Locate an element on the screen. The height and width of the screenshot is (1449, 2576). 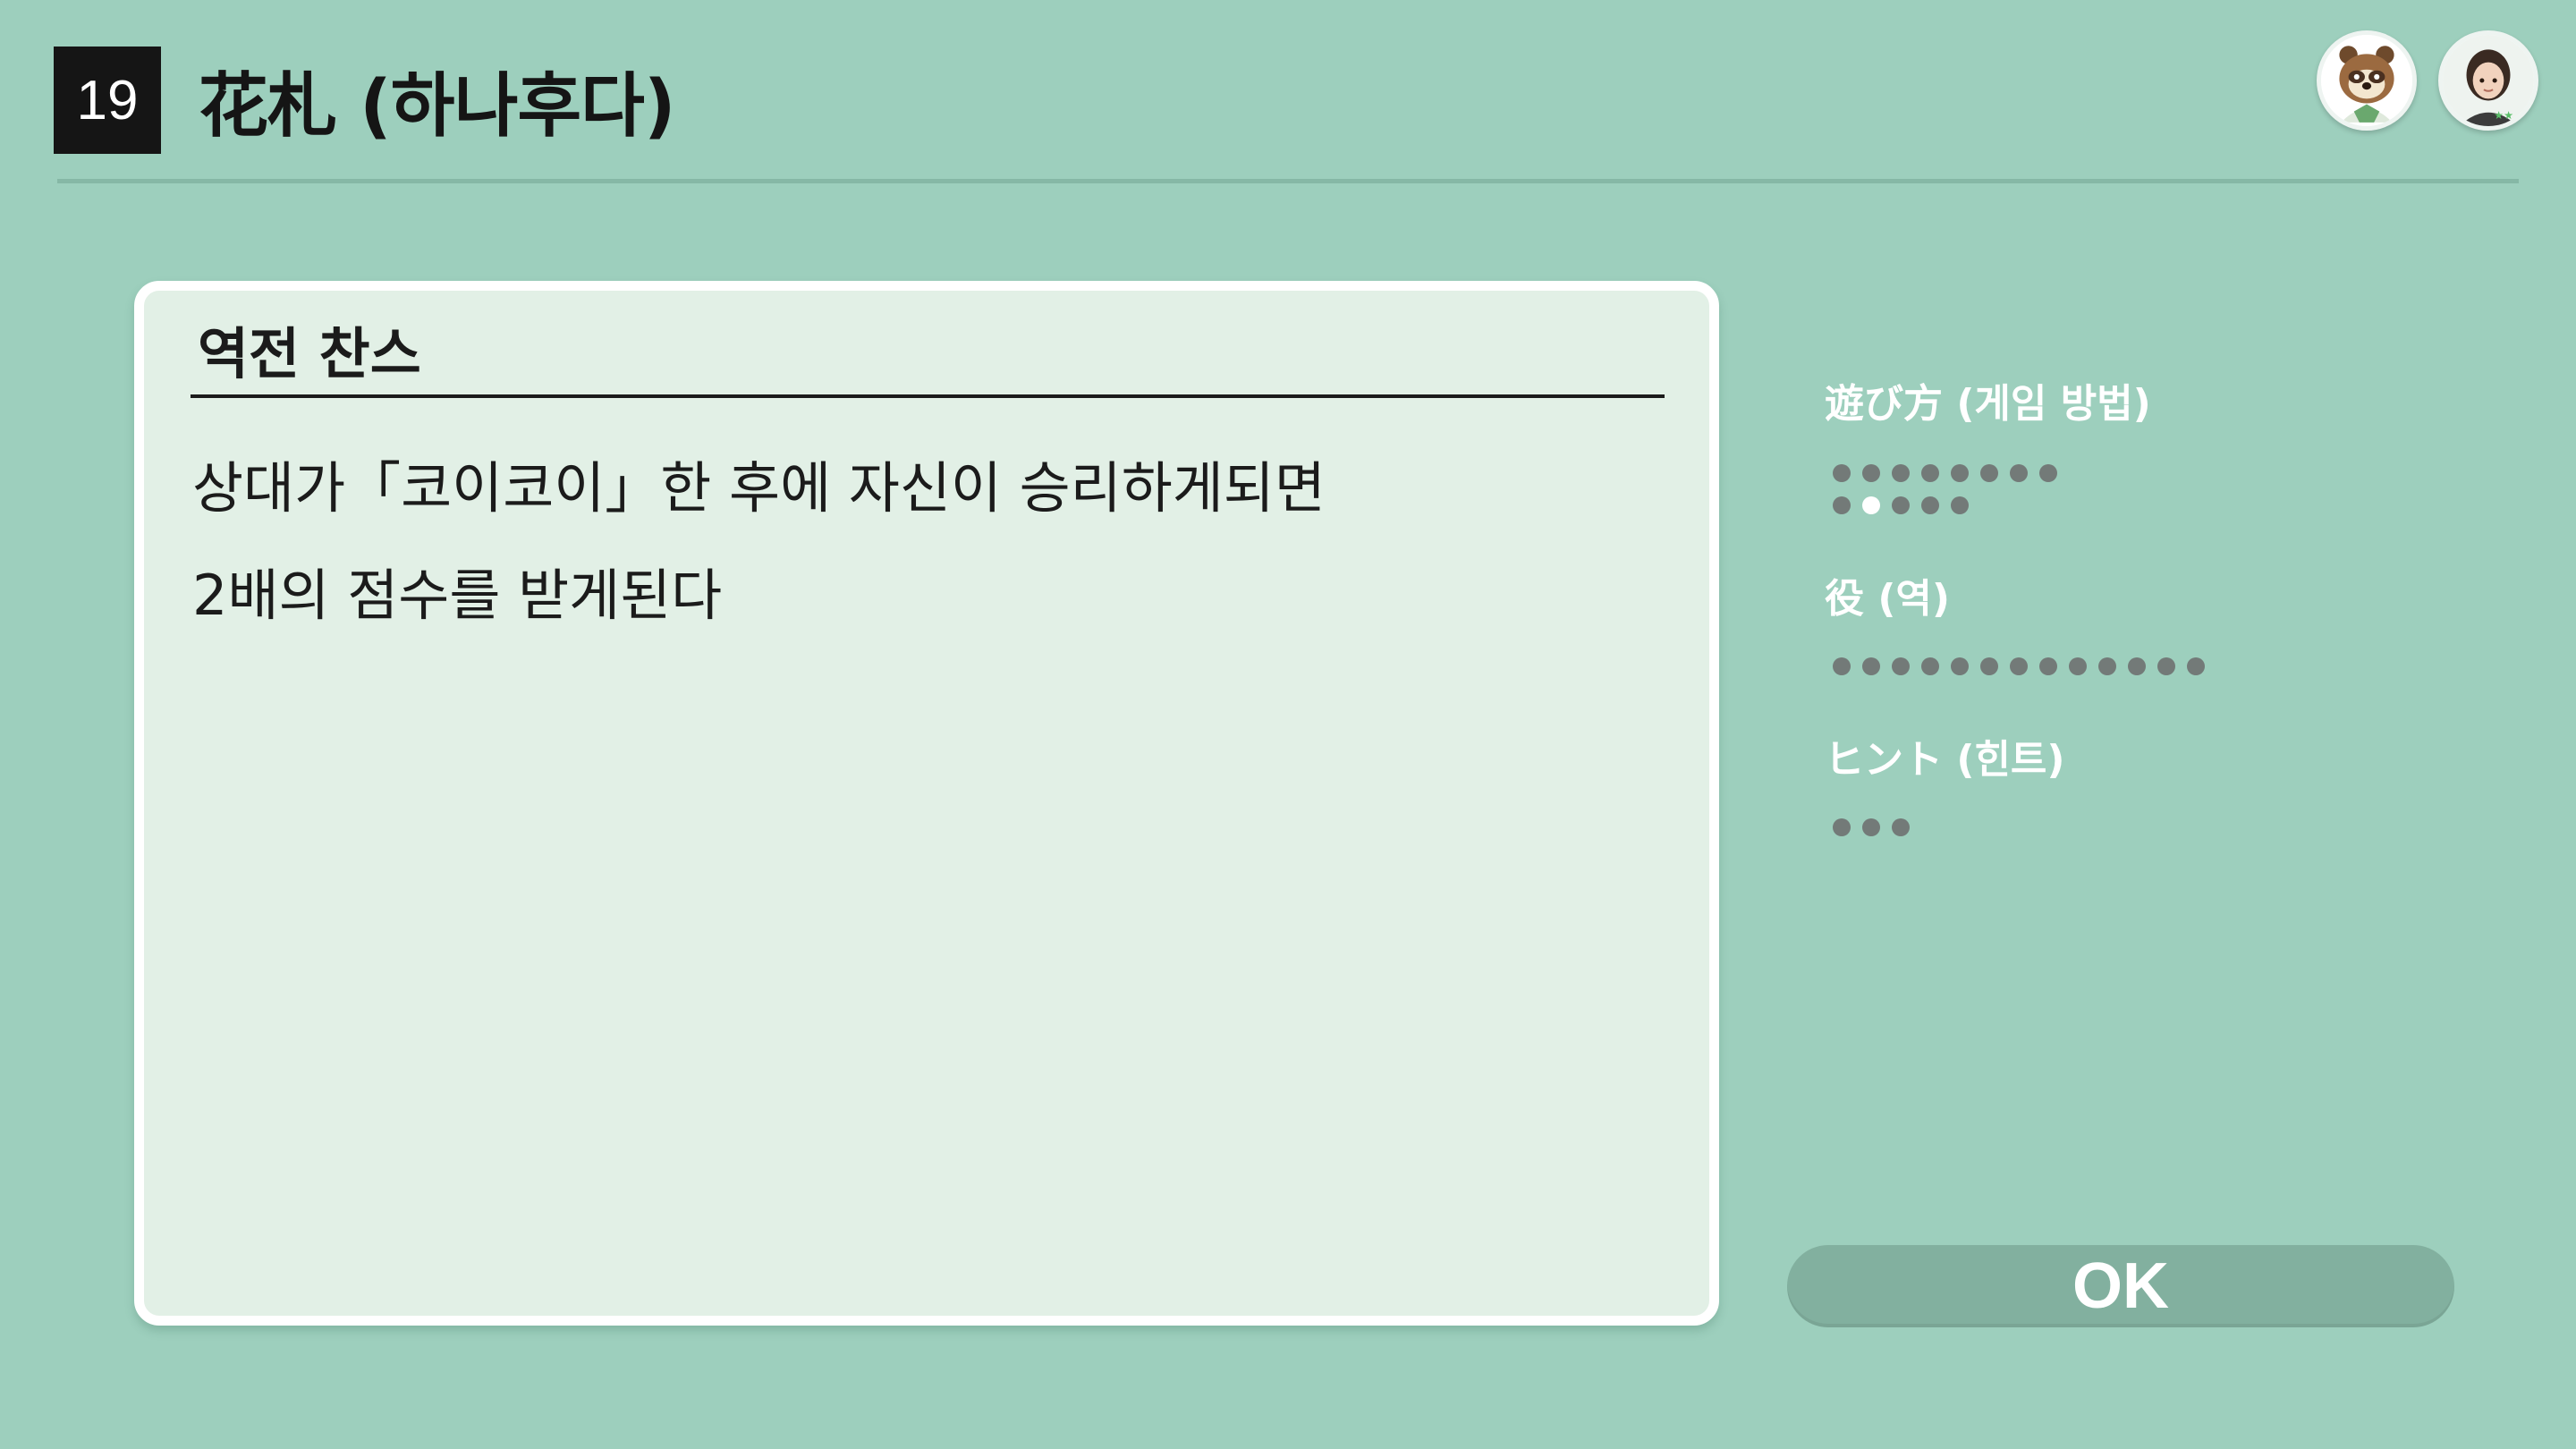
player-character-icon: ★★ is located at coordinates (2488, 80).